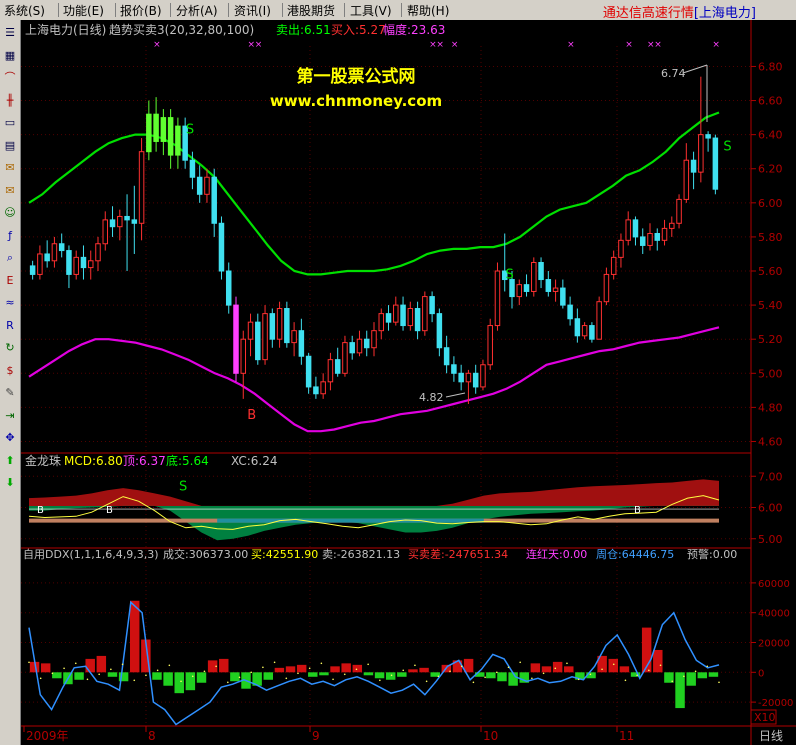 The width and height of the screenshot is (796, 745). Describe the element at coordinates (10, 258) in the screenshot. I see `search-icon: ⌕` at that location.